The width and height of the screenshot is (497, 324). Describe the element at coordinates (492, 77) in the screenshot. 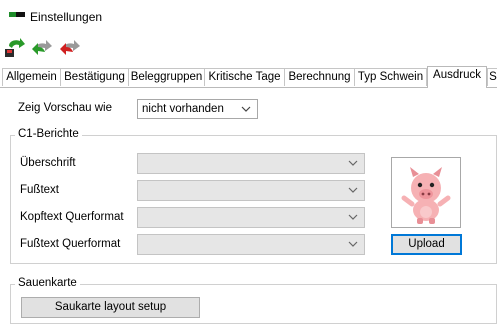

I see `tab-overflow: S` at that location.